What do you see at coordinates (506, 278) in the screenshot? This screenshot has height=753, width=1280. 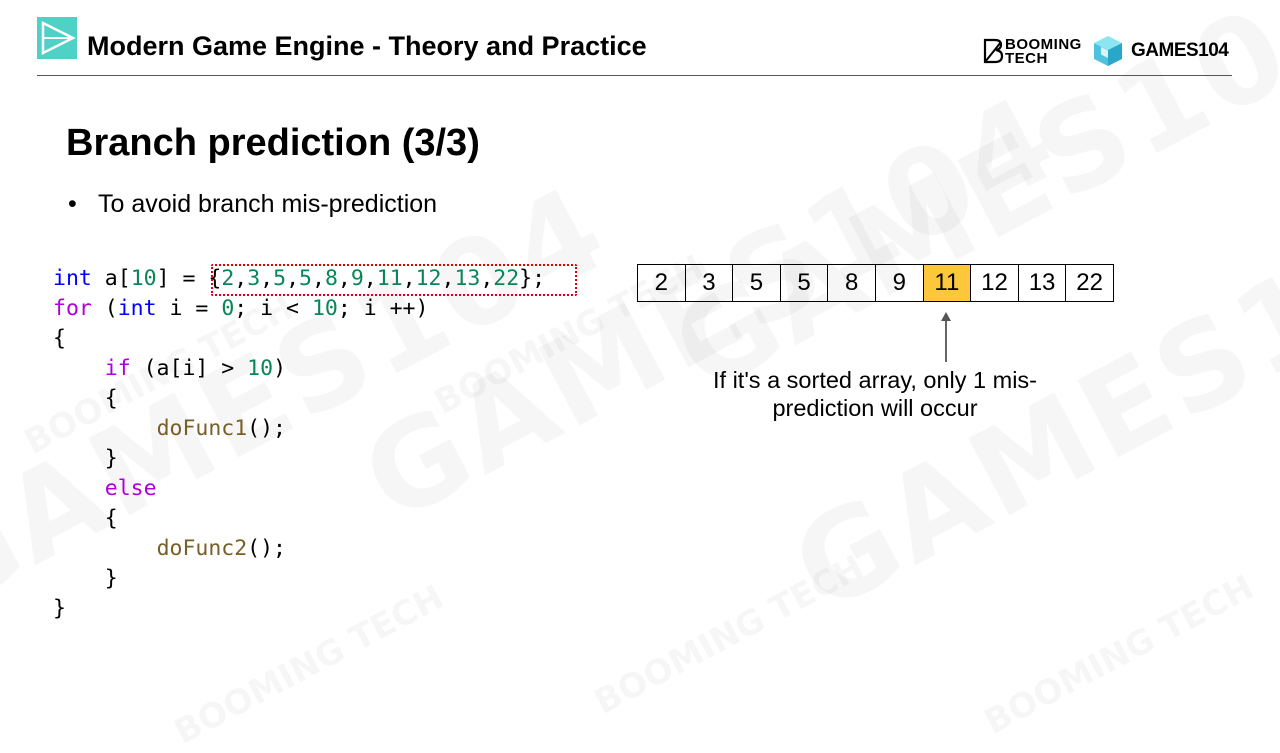 I see `code-token: 22` at bounding box center [506, 278].